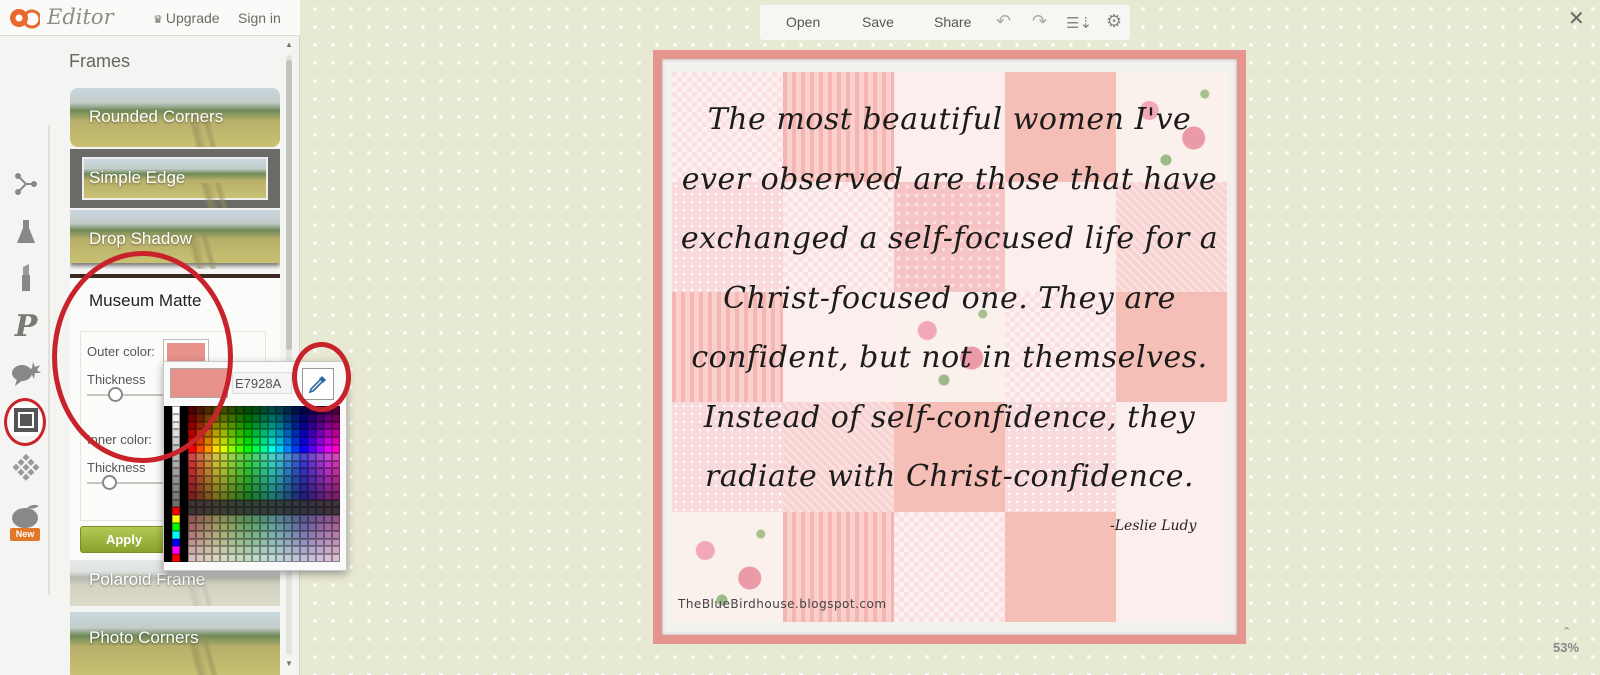 The height and width of the screenshot is (675, 1600). Describe the element at coordinates (26, 184) in the screenshot. I see `basics-icon` at that location.